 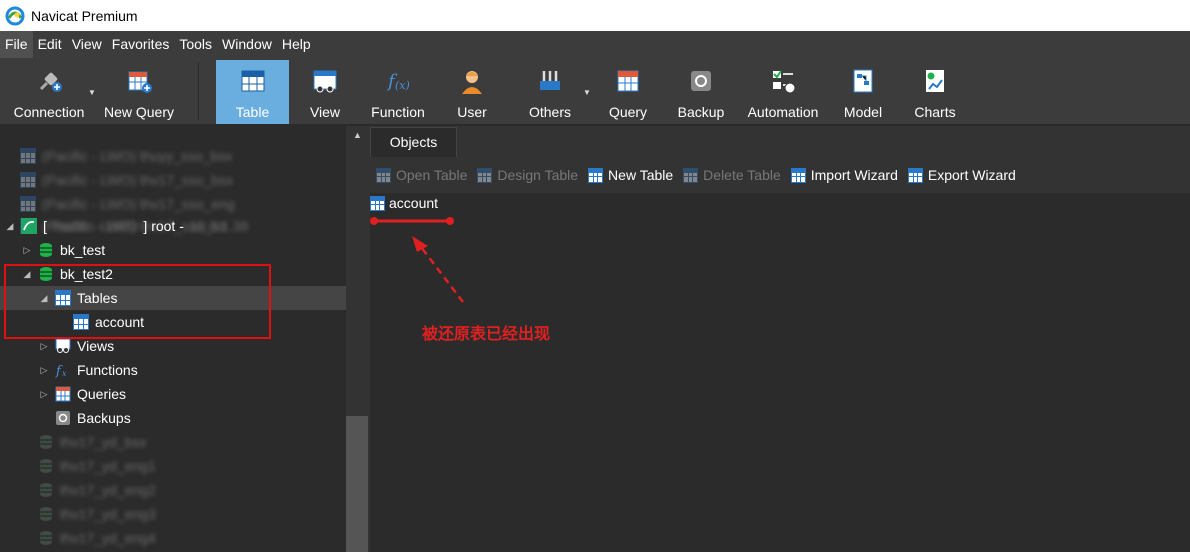 What do you see at coordinates (420, 244) in the screenshot?
I see `arrowhead` at bounding box center [420, 244].